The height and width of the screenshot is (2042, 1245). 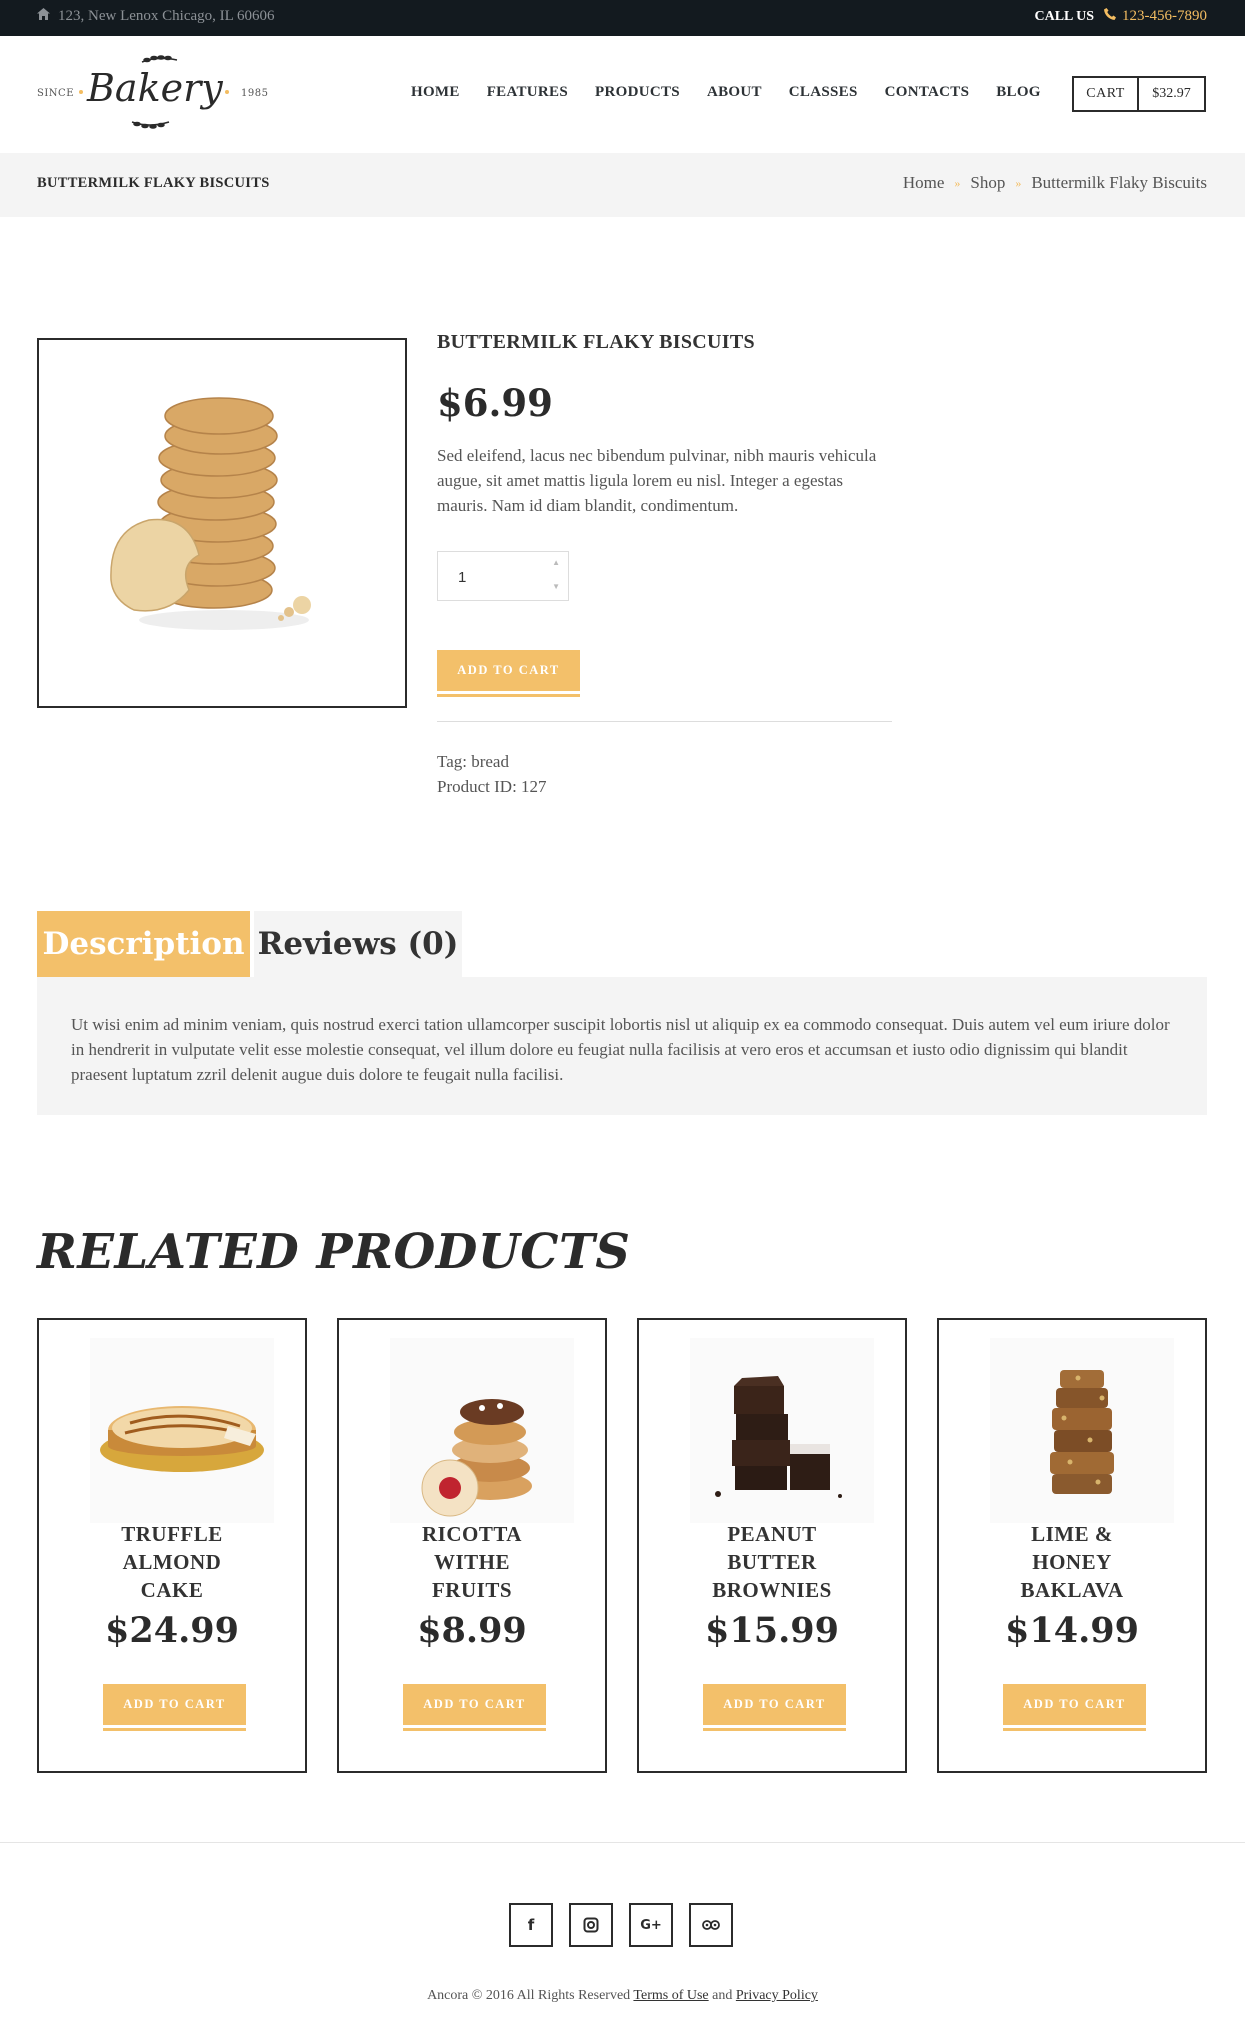 I want to click on product-card: RICOTTA WITHE FRUITS $8.99 ADD TO CART, so click(x=472, y=1545).